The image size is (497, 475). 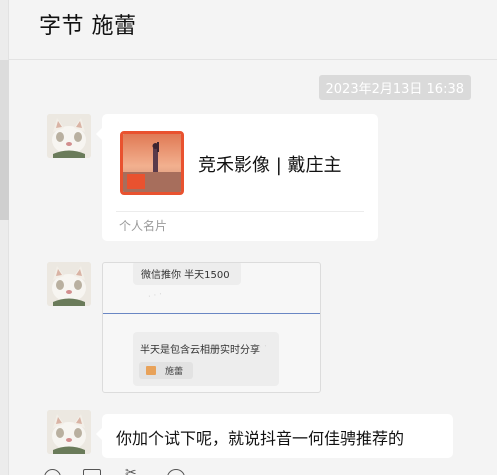 What do you see at coordinates (394, 87) in the screenshot?
I see `message-timestamp: 2023年2月13日 16:38` at bounding box center [394, 87].